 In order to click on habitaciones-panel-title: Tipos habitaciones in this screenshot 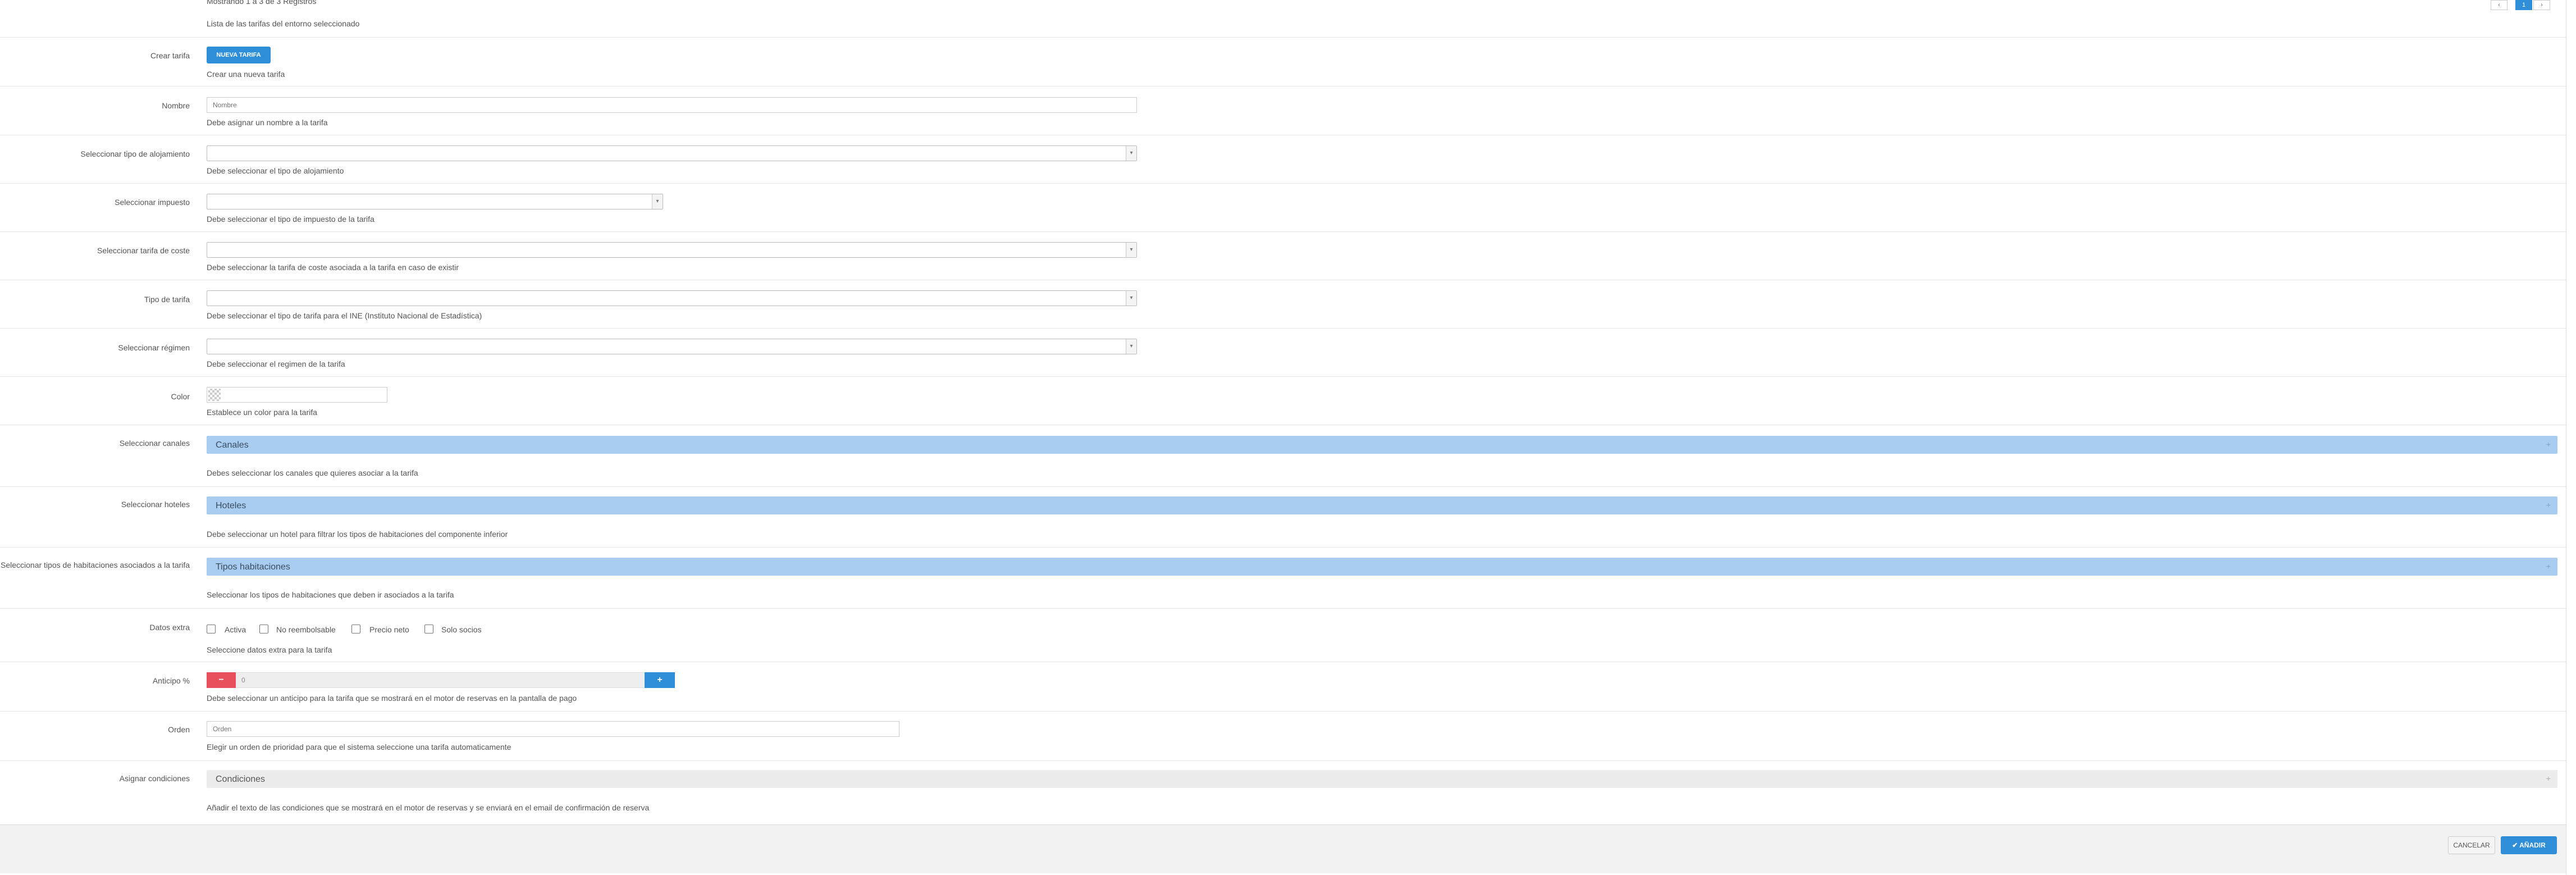, I will do `click(253, 567)`.